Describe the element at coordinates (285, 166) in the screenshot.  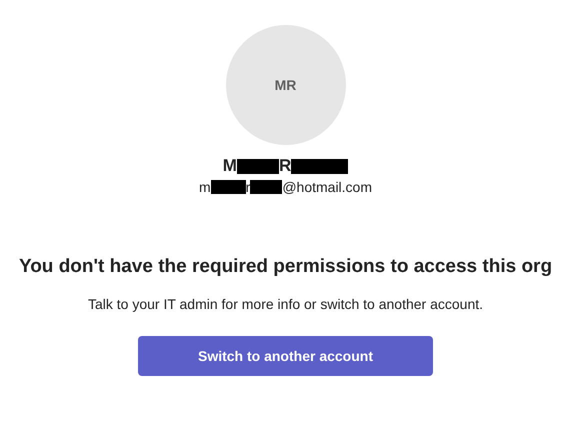
I see `account-name-text: R` at that location.